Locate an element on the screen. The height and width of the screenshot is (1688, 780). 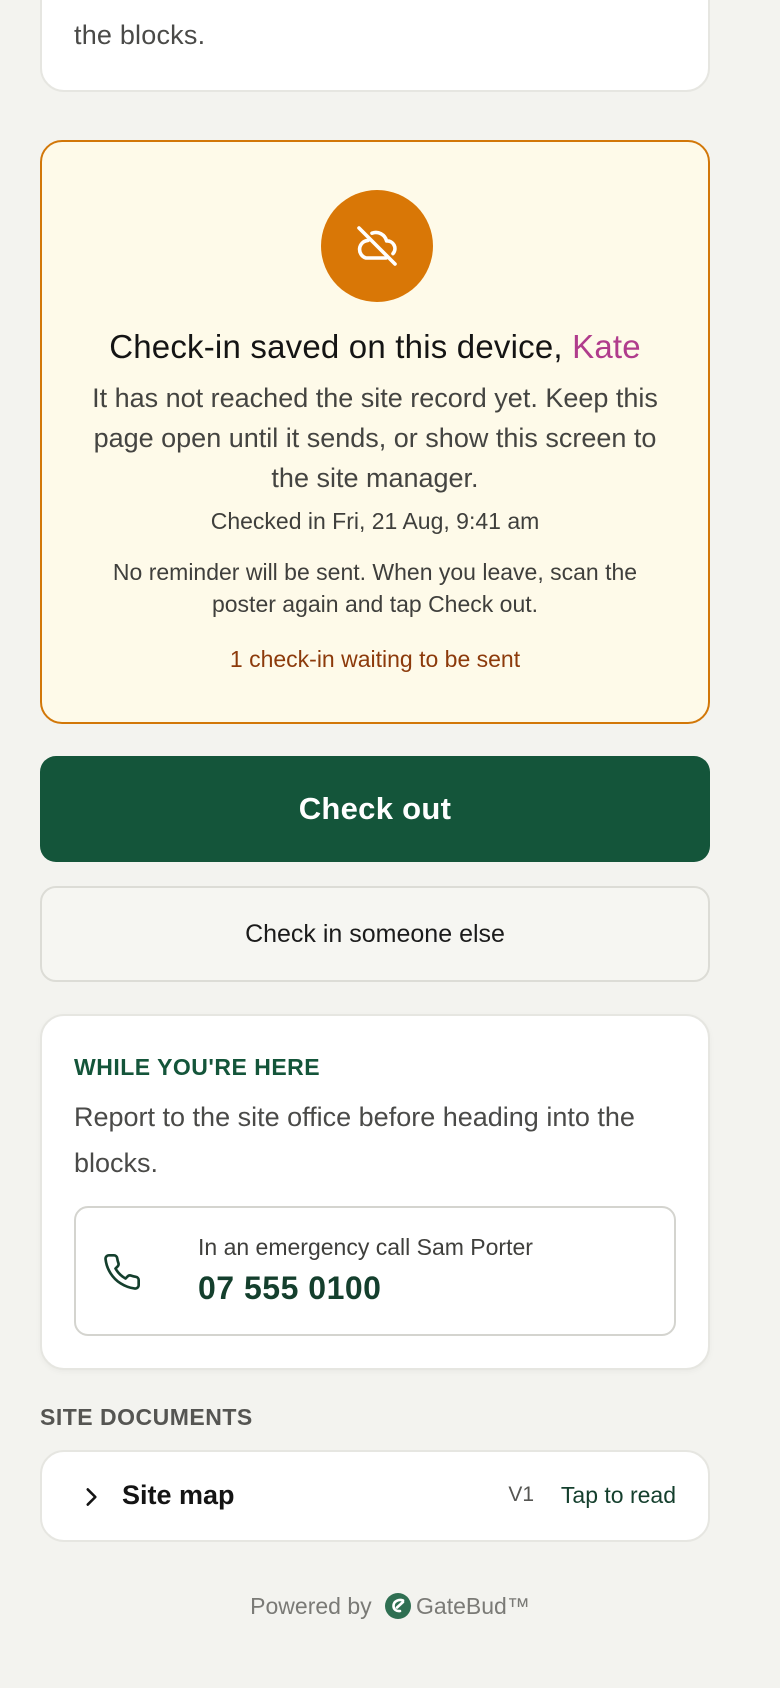
previous-info-card: the blocks. is located at coordinates (375, 46).